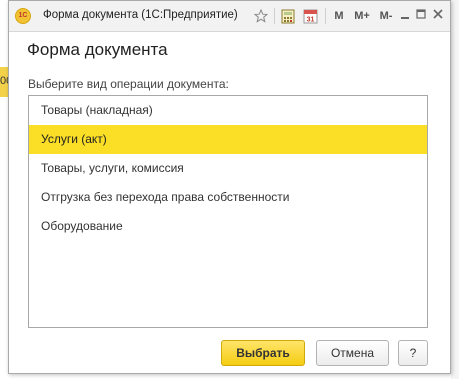 This screenshot has height=379, width=459. I want to click on window-title: Форма документа (1С:Предприятие), so click(140, 15).